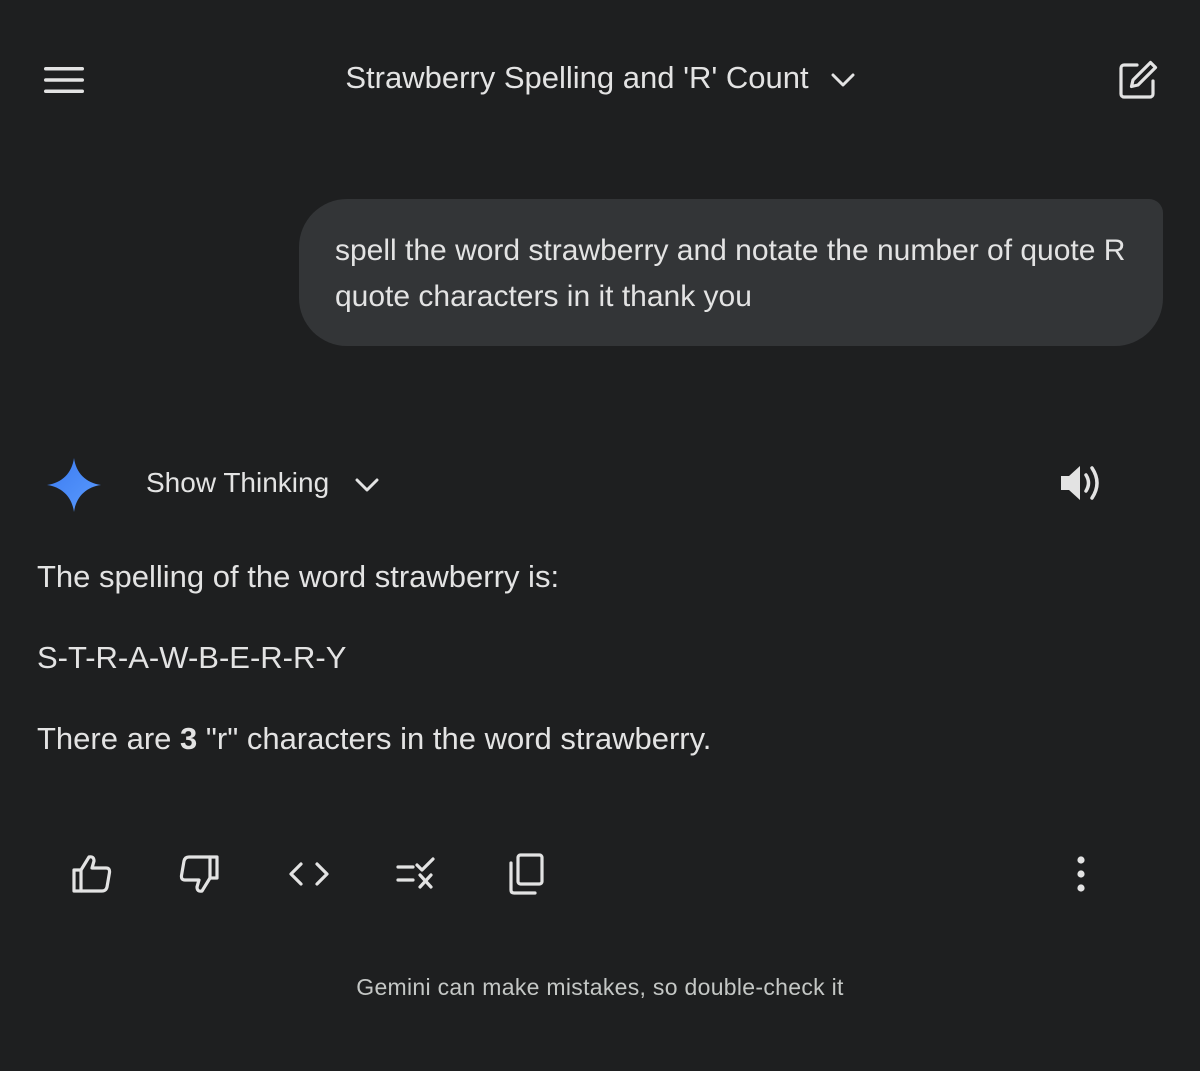 The image size is (1200, 1071). I want to click on show-thinking-label: Show Thinking, so click(238, 482).